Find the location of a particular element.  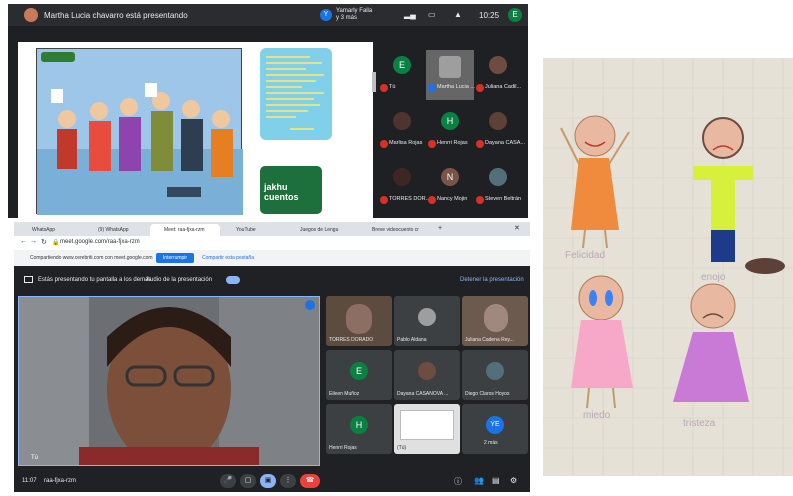

interrupt-button: Interrumpir is located at coordinates (175, 258).